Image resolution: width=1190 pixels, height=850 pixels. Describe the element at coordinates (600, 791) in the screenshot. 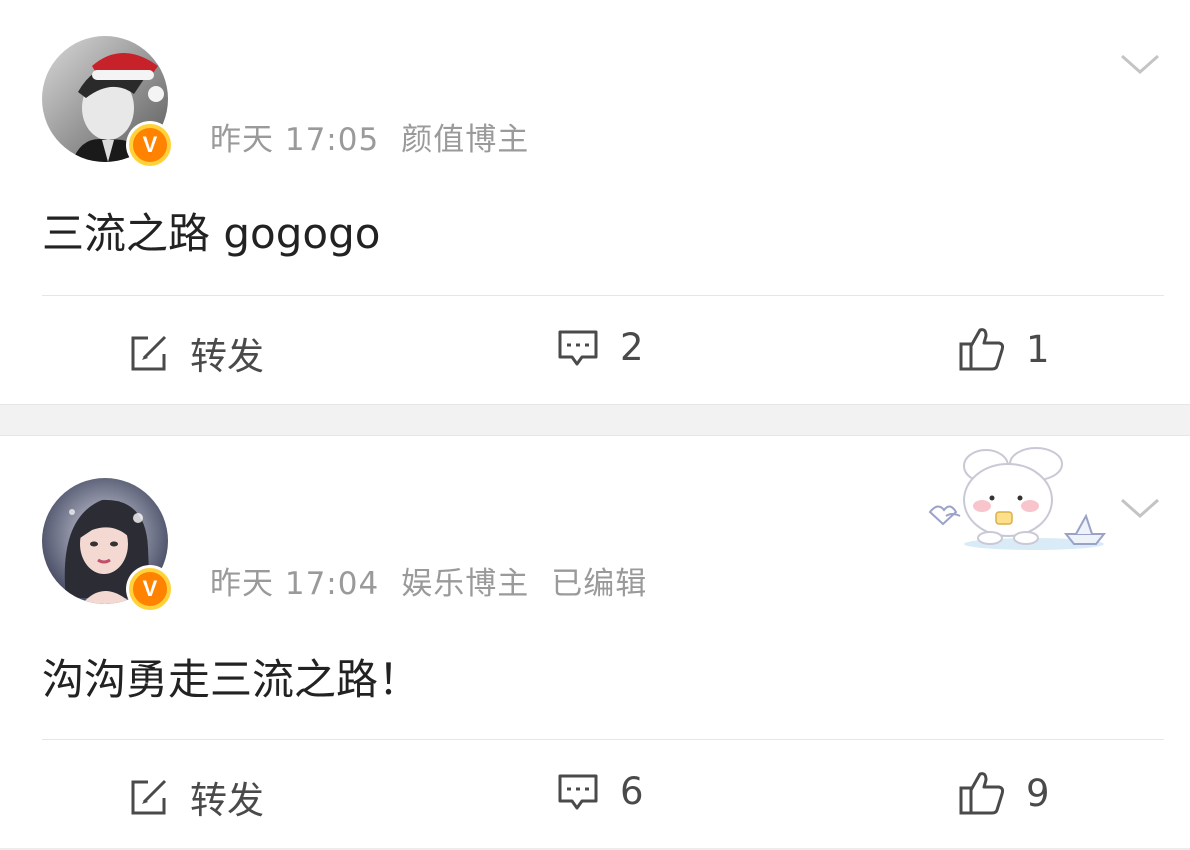

I see `comment-button: 6` at that location.